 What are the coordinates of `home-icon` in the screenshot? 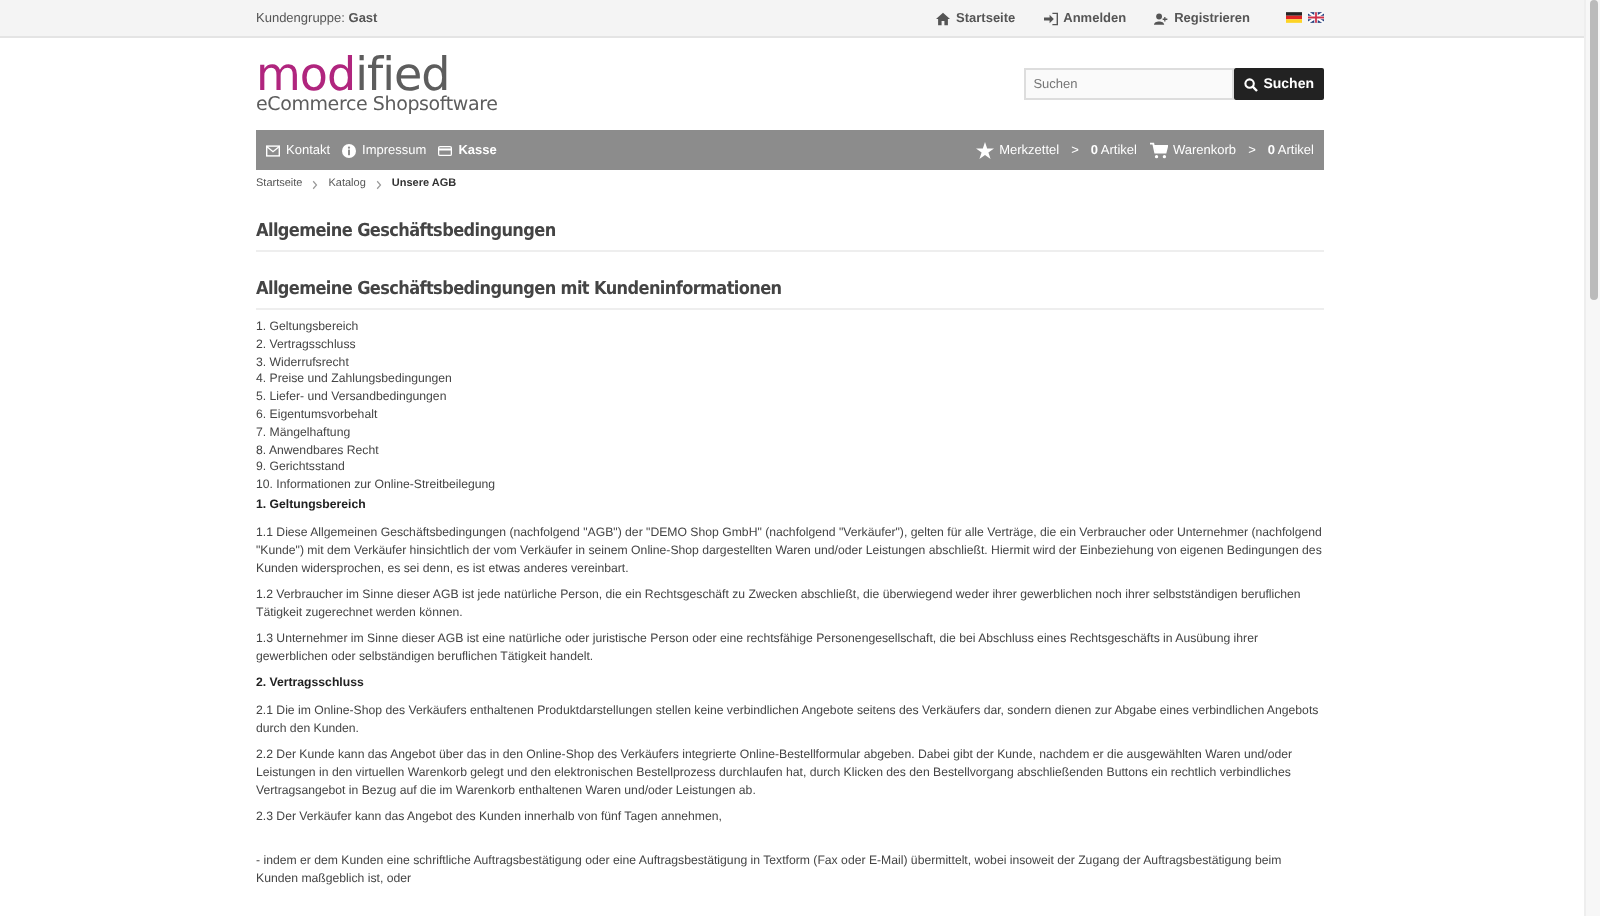 It's located at (943, 18).